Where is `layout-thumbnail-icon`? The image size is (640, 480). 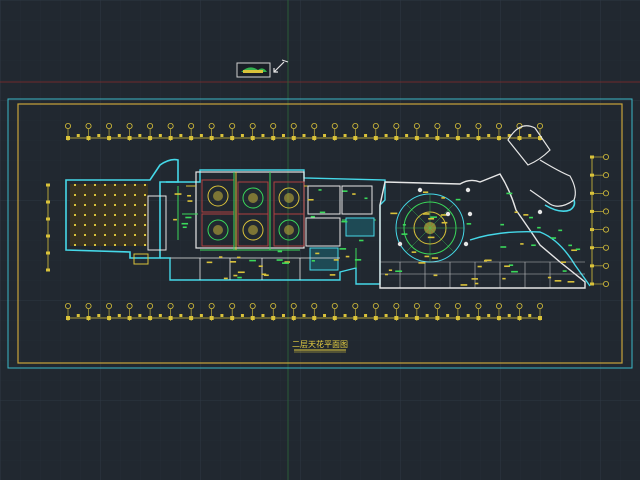 layout-thumbnail-icon is located at coordinates (253, 70).